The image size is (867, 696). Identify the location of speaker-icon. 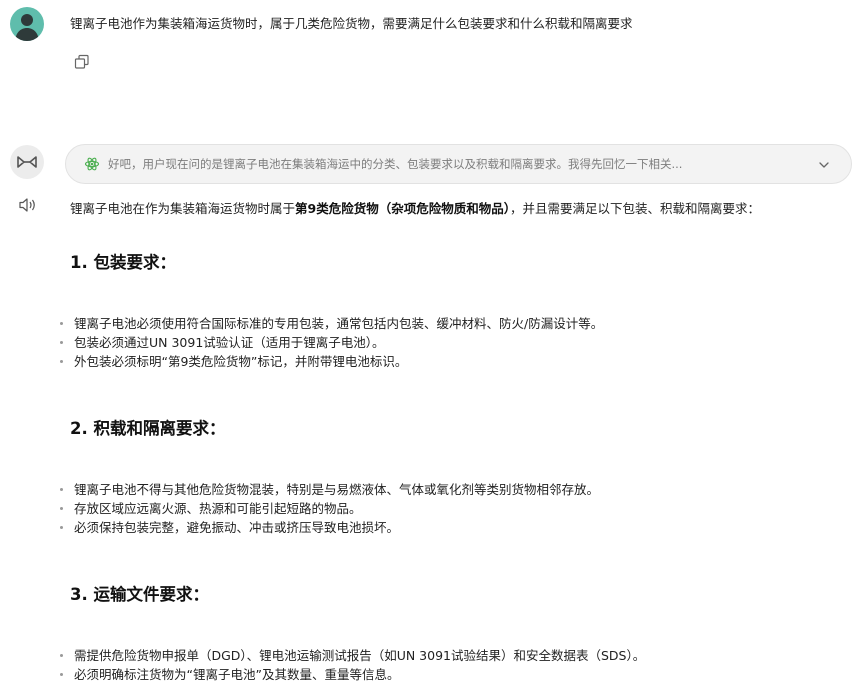
(27, 205).